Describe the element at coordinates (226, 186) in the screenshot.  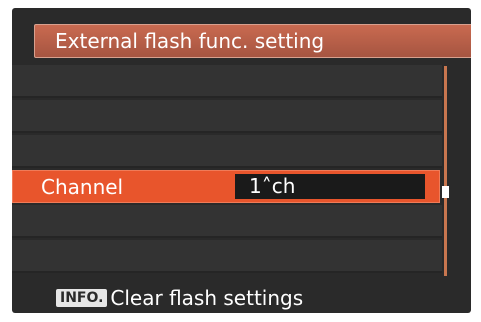
I see `list-item-channel: Channel 1˄ch` at that location.